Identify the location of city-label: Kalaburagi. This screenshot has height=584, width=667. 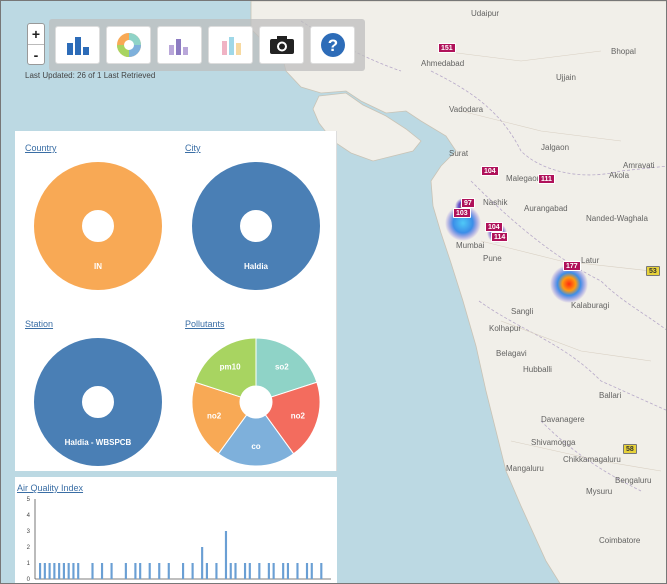
(590, 305).